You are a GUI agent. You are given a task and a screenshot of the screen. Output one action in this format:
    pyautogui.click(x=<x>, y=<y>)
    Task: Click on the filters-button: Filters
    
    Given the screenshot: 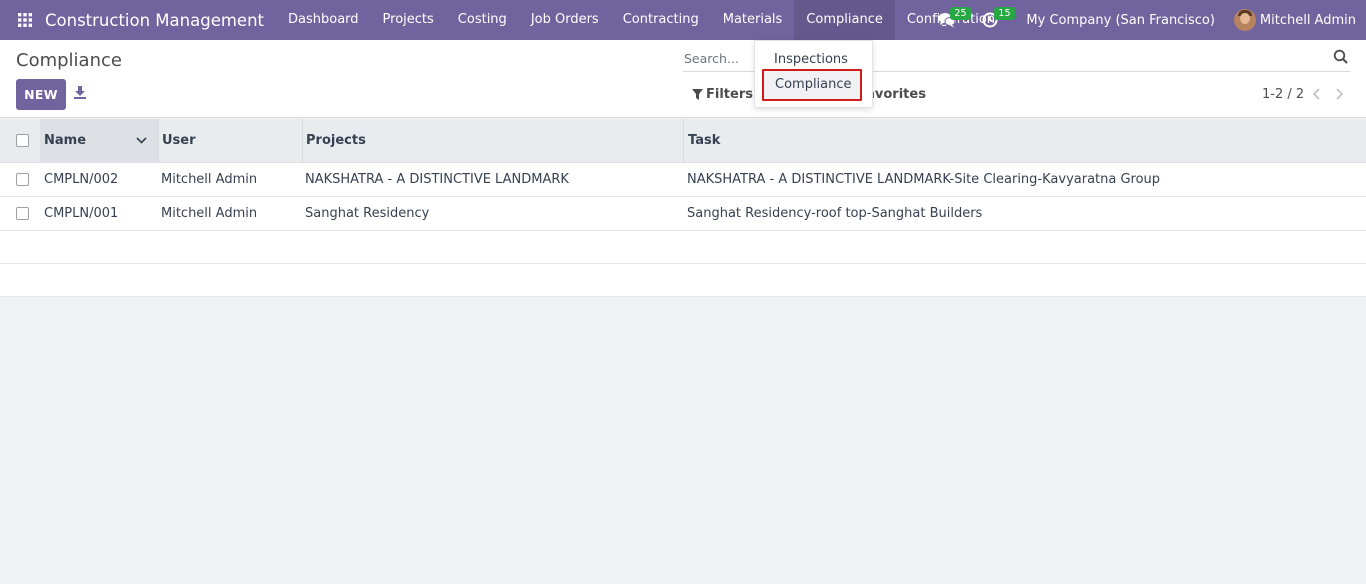 What is the action you would take?
    pyautogui.click(x=722, y=94)
    